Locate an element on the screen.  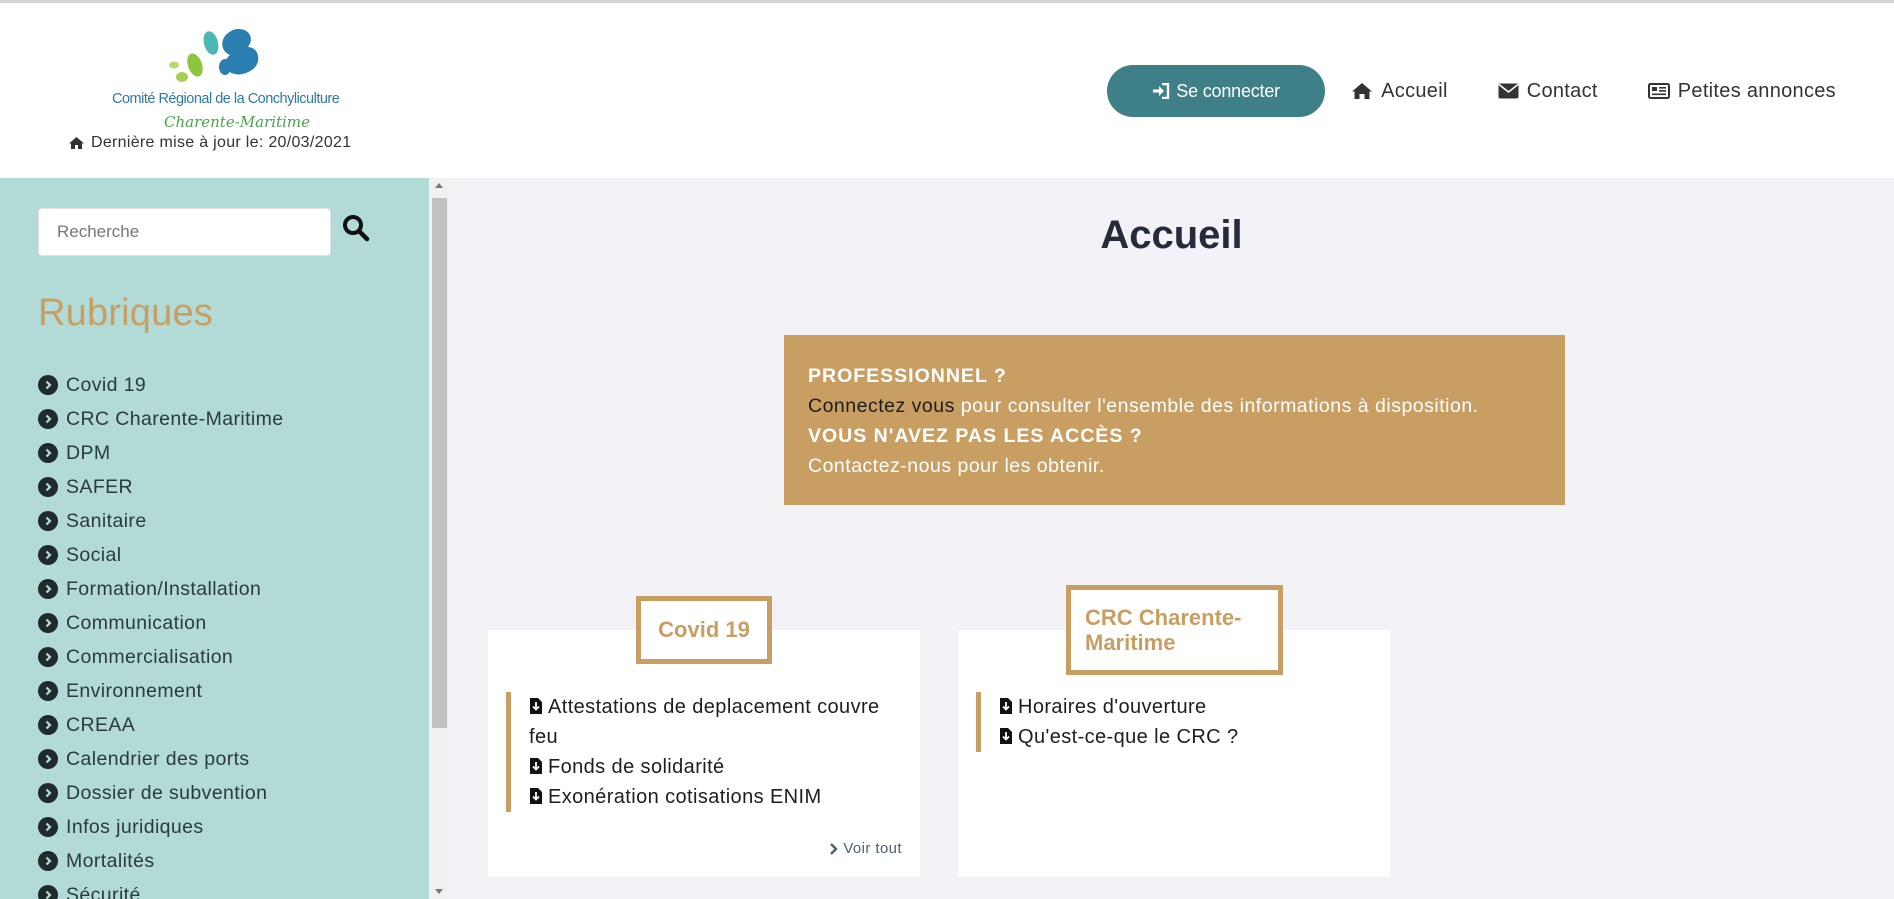
promo-connect-link: Connectez vous is located at coordinates (881, 406).